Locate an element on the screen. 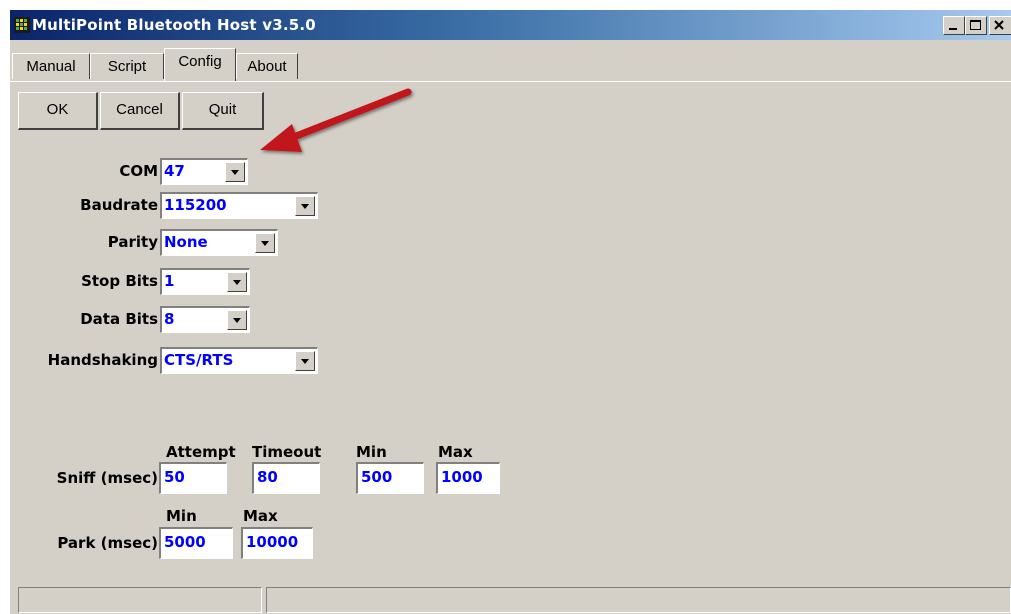 The height and width of the screenshot is (614, 1011). close-button is located at coordinates (1000, 25).